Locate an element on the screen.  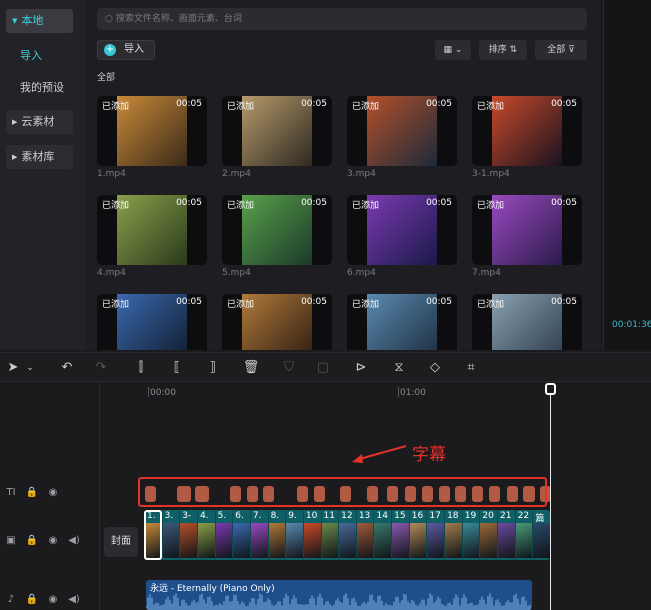
play-speed-icon: ⊳ is located at coordinates (361, 368).